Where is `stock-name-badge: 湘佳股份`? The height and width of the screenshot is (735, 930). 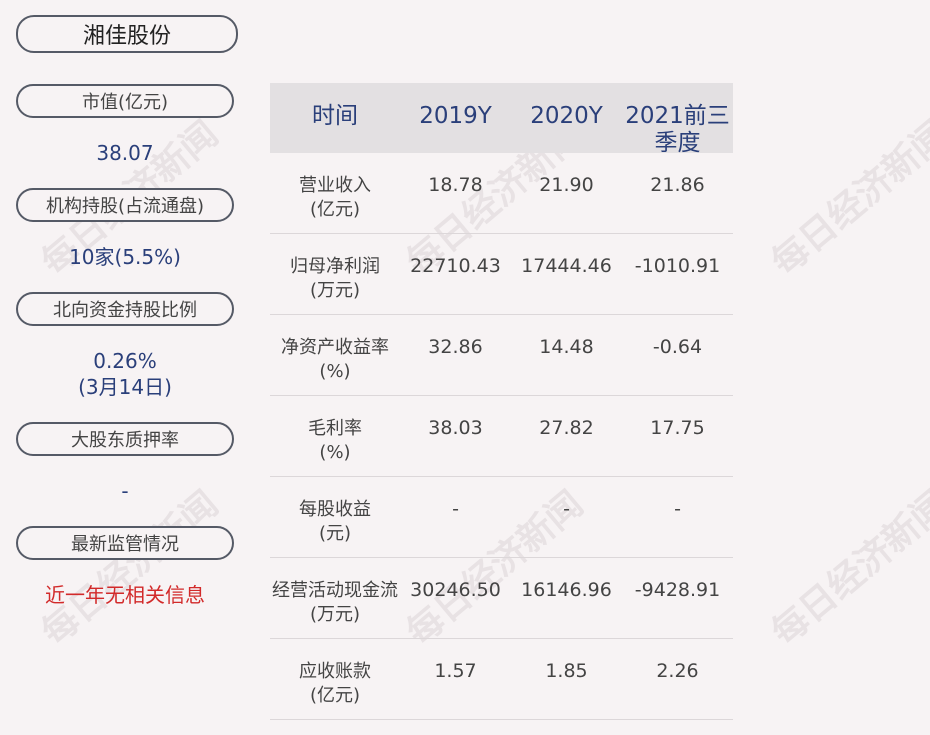
stock-name-badge: 湘佳股份 is located at coordinates (127, 34).